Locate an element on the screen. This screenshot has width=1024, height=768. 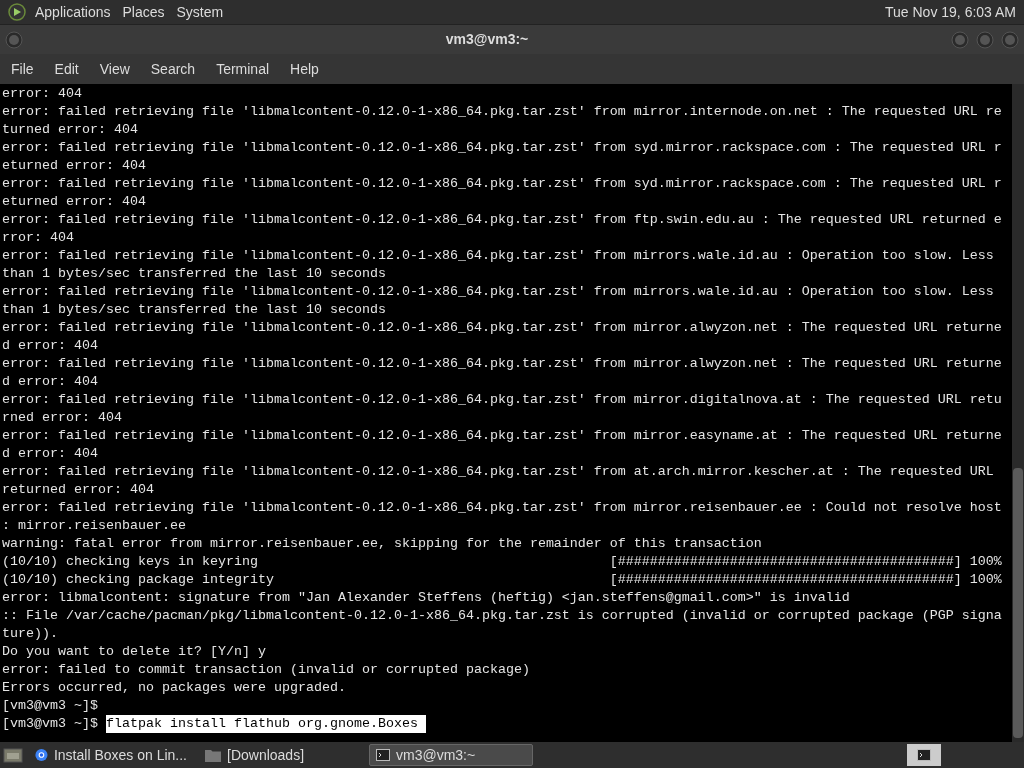
terminal-icon is located at coordinates (383, 755).